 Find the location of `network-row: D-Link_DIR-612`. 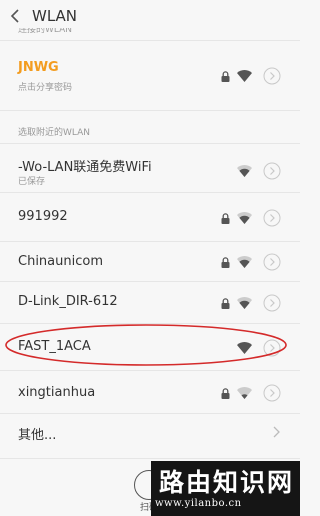

network-row: D-Link_DIR-612 is located at coordinates (150, 302).